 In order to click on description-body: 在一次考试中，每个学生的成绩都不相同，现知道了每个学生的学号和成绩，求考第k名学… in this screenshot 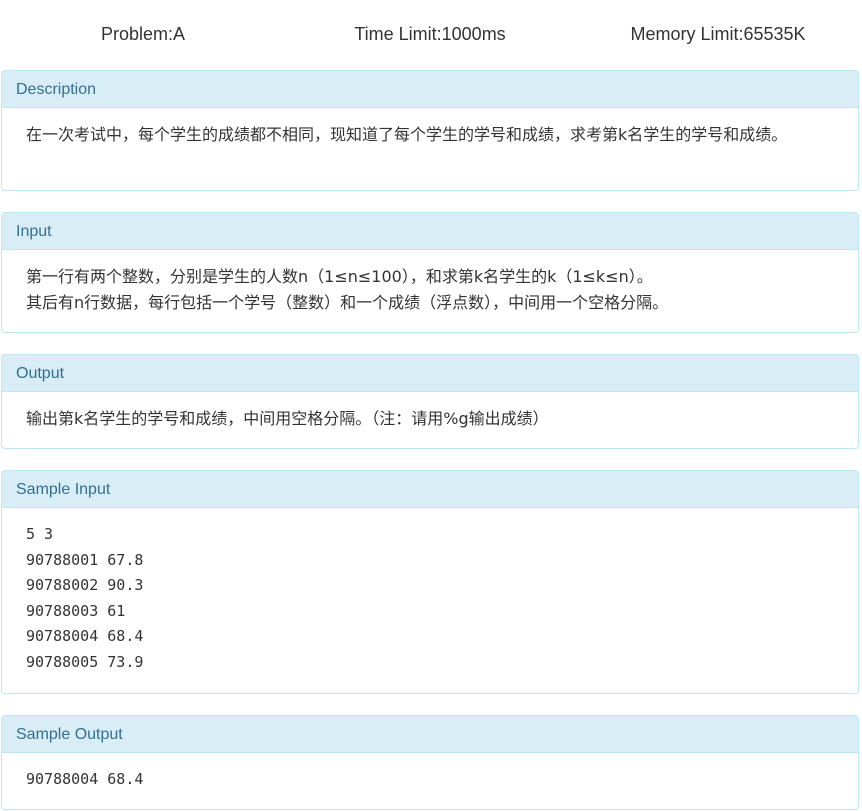, I will do `click(430, 128)`.